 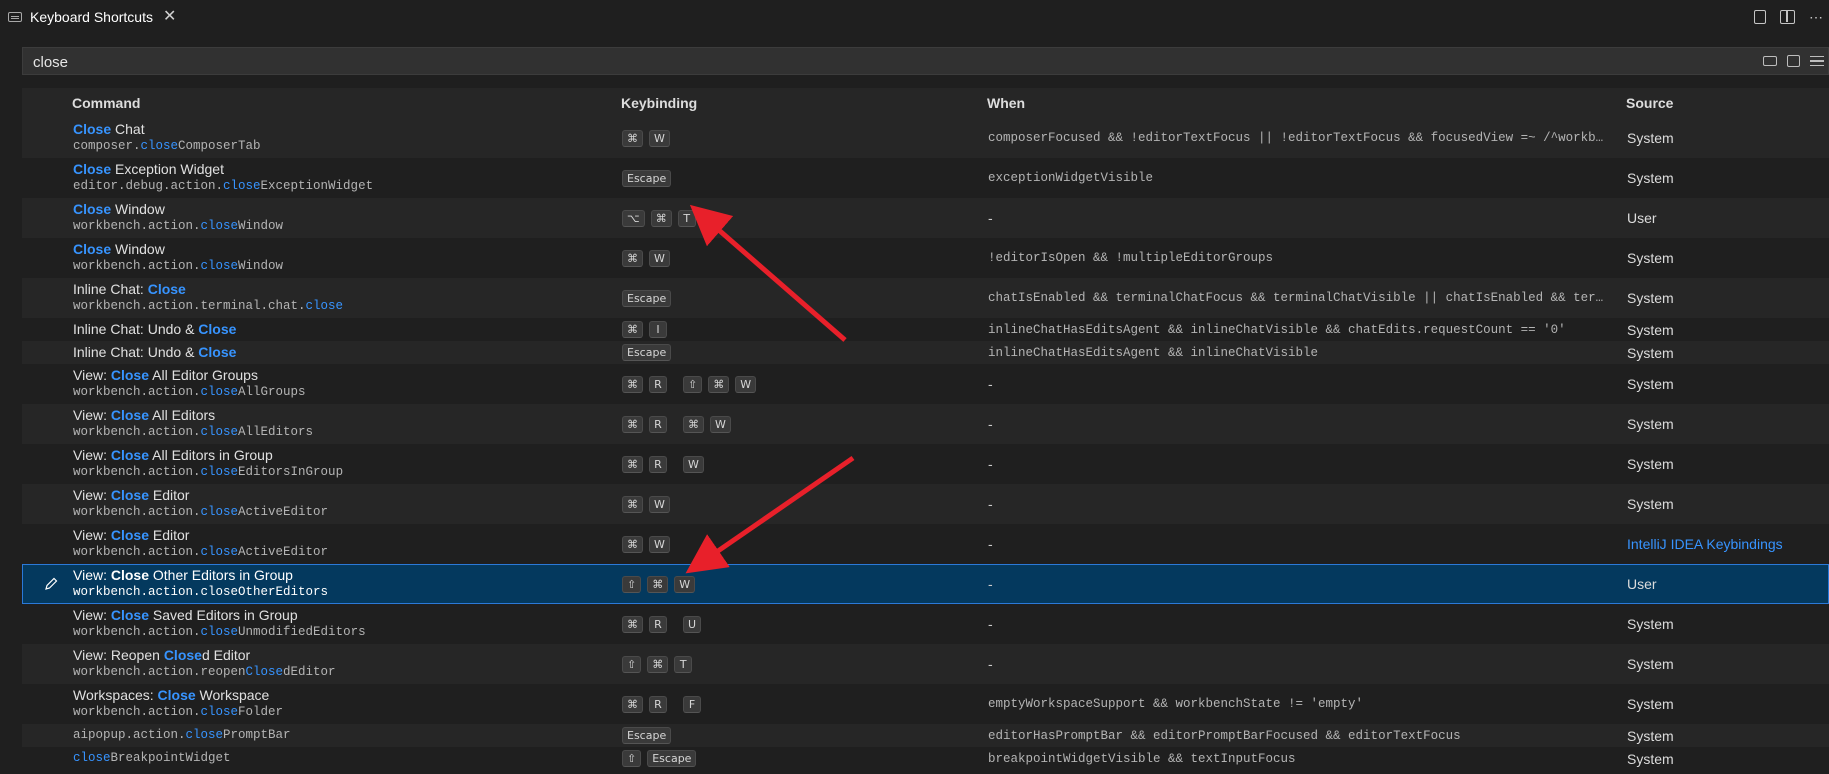 What do you see at coordinates (1760, 17) in the screenshot?
I see `open-json-icon` at bounding box center [1760, 17].